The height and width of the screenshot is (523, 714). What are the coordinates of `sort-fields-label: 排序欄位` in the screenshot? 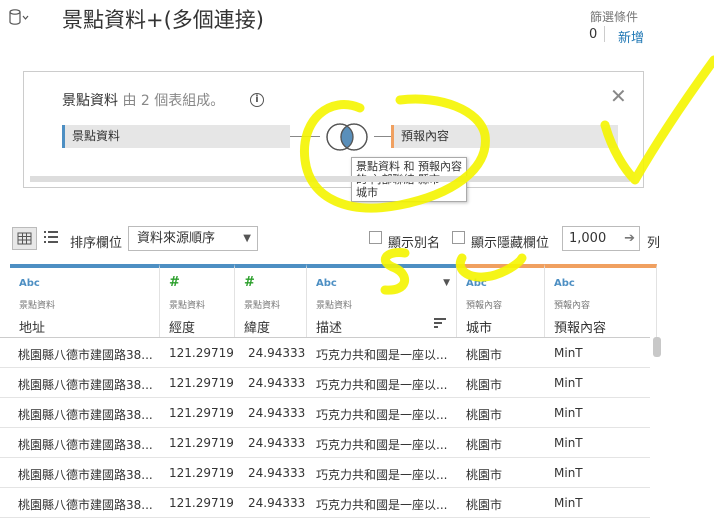 It's located at (96, 243).